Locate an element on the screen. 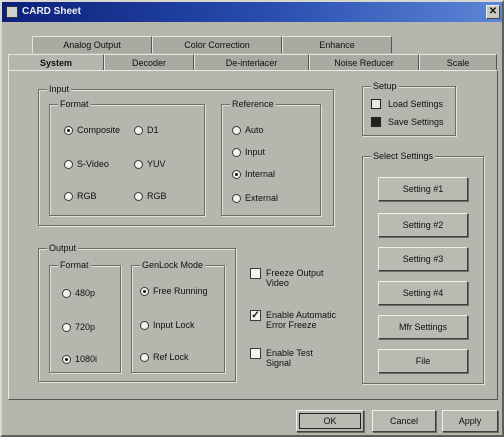  radio-label: Internal is located at coordinates (260, 174).